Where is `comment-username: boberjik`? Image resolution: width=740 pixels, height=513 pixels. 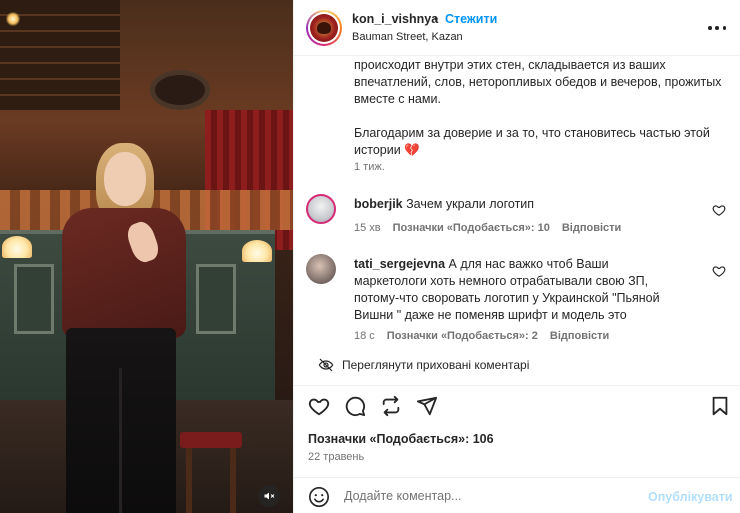 comment-username: boberjik is located at coordinates (378, 204).